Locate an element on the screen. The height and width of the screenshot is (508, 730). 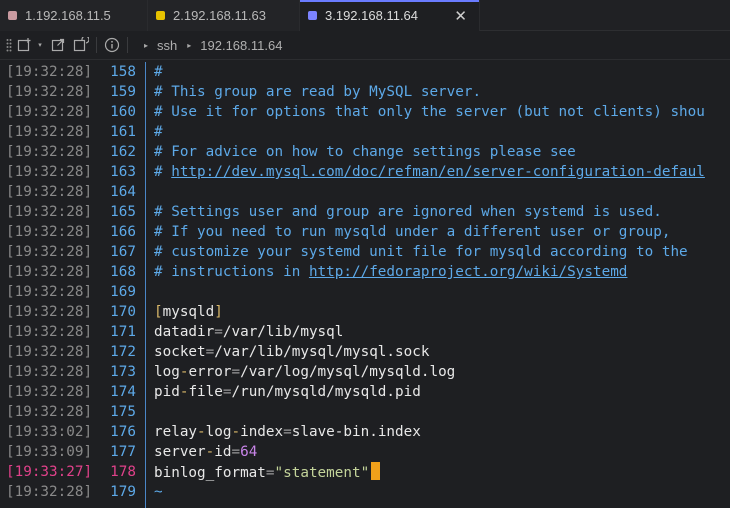
new-session-icon is located at coordinates (25, 45).